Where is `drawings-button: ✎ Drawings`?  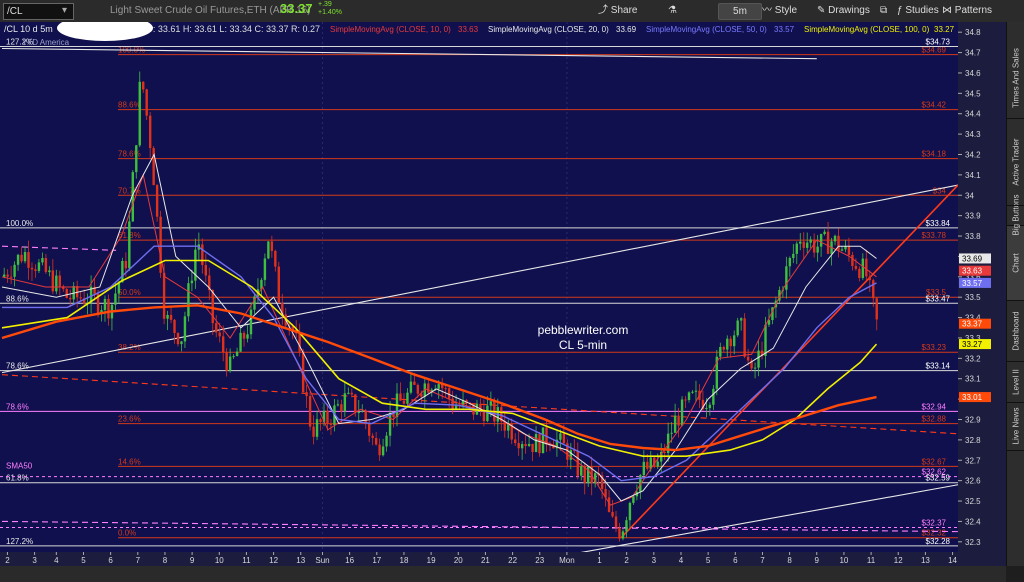
drawings-button: ✎ Drawings is located at coordinates (843, 10).